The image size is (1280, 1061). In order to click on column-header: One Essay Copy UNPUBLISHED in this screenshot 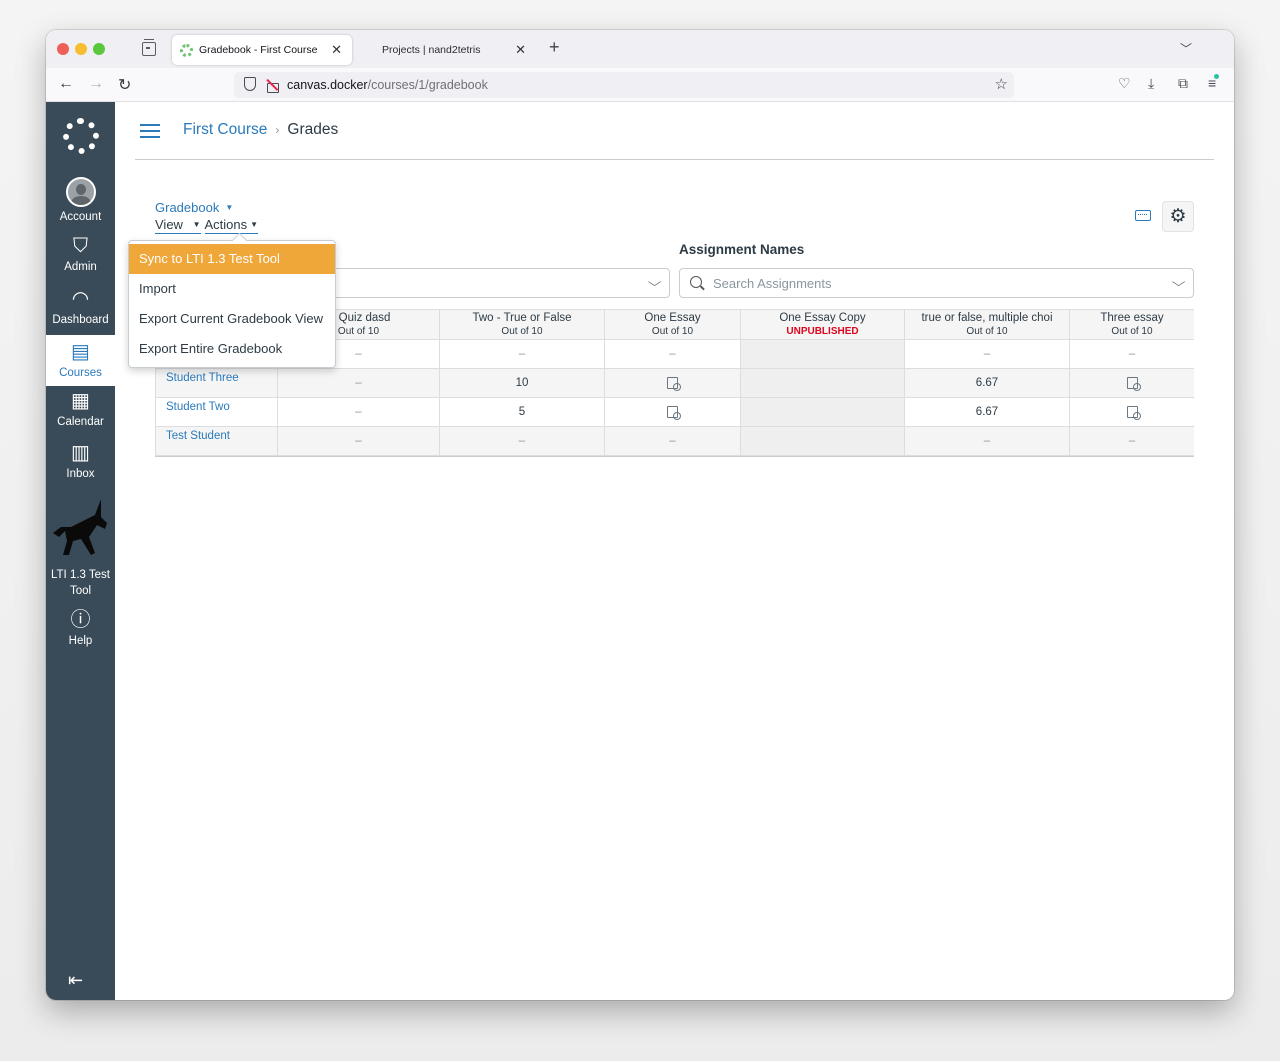, I will do `click(823, 324)`.